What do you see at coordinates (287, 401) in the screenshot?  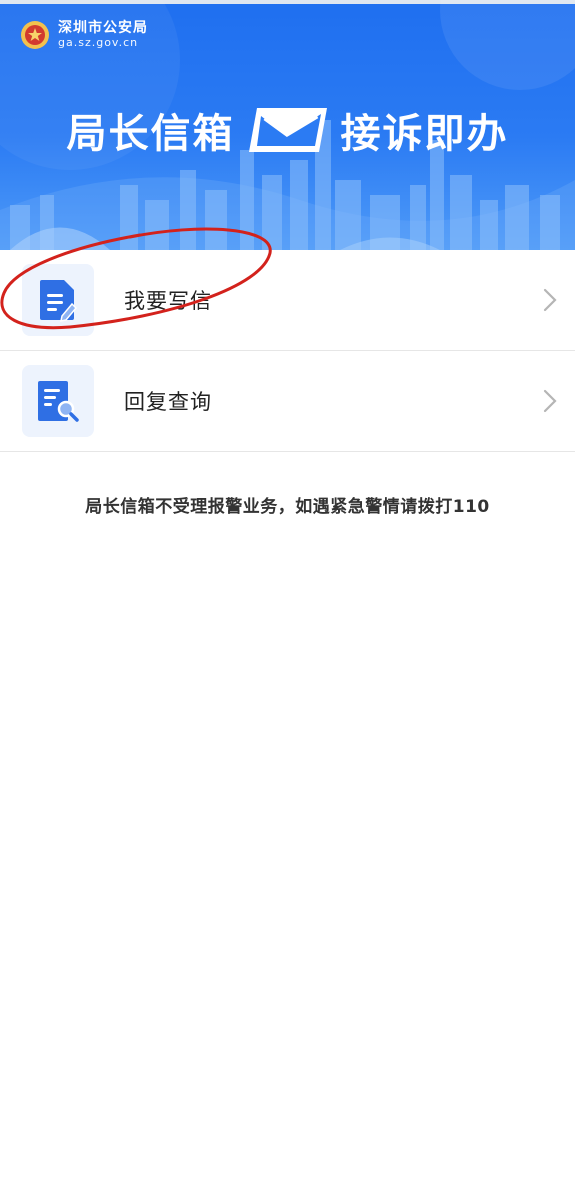 I see `menu-item-reply-query: 回复查询` at bounding box center [287, 401].